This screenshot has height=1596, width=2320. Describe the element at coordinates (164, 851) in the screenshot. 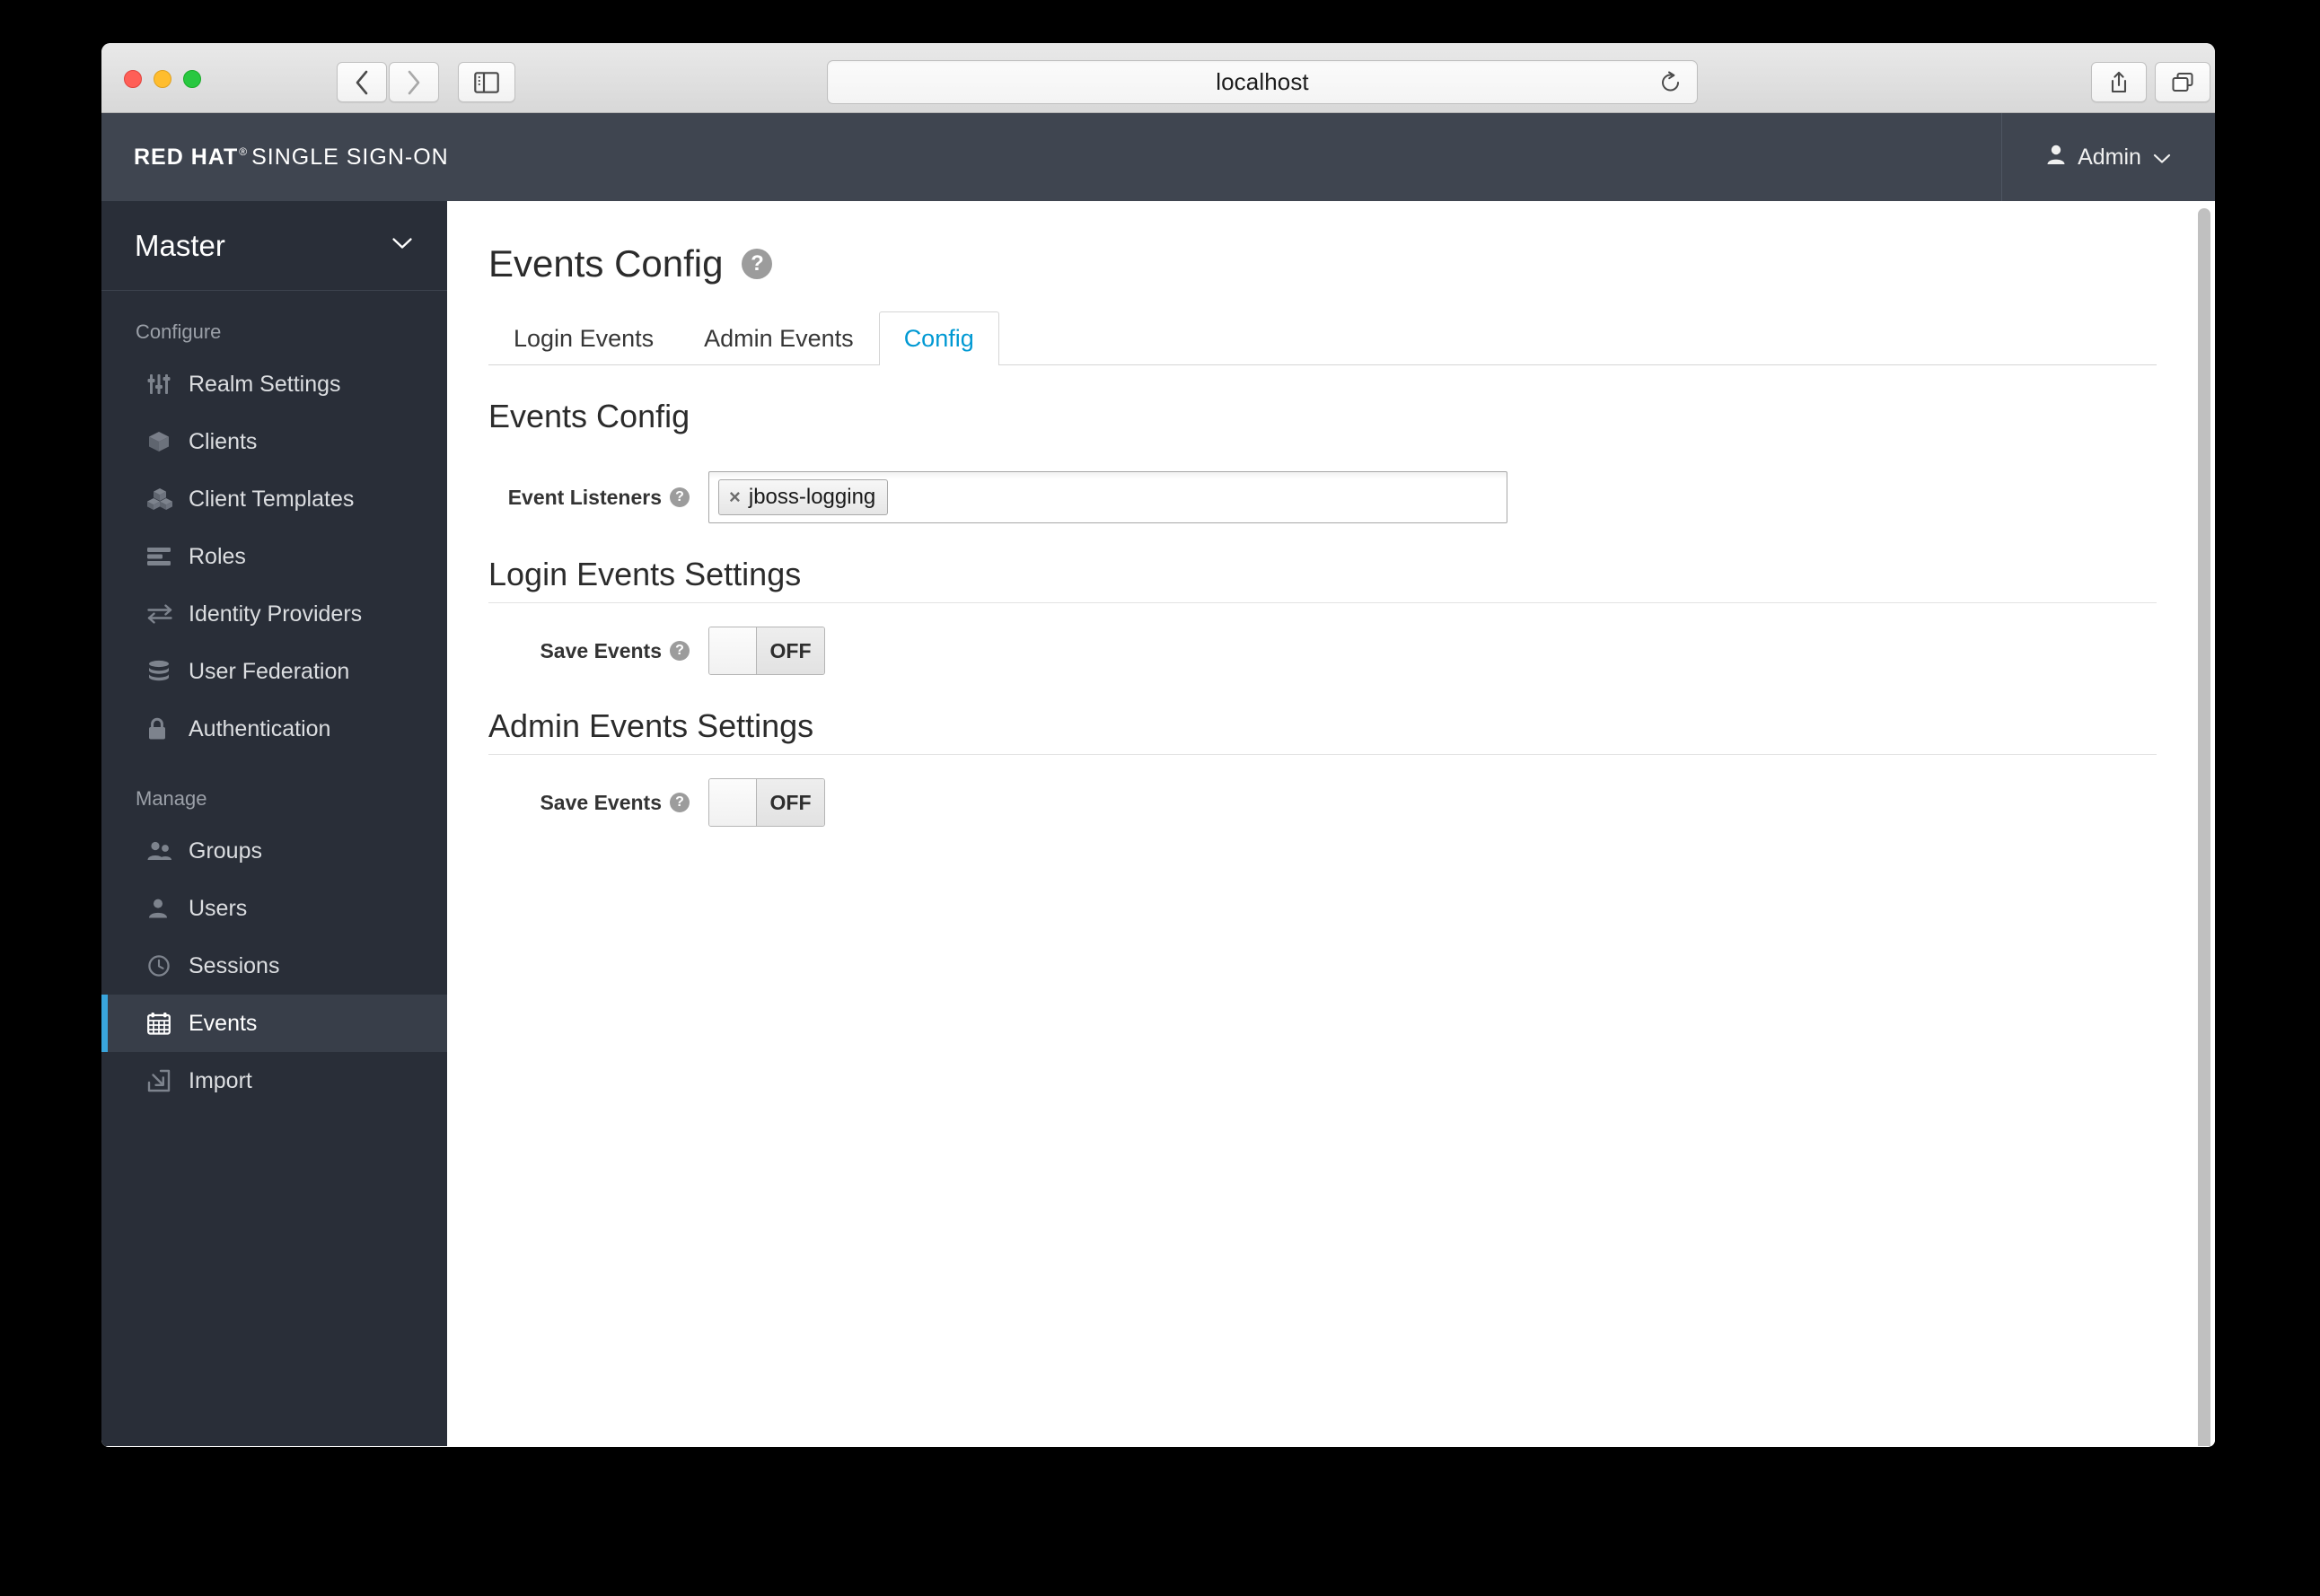

I see `users-icon` at that location.